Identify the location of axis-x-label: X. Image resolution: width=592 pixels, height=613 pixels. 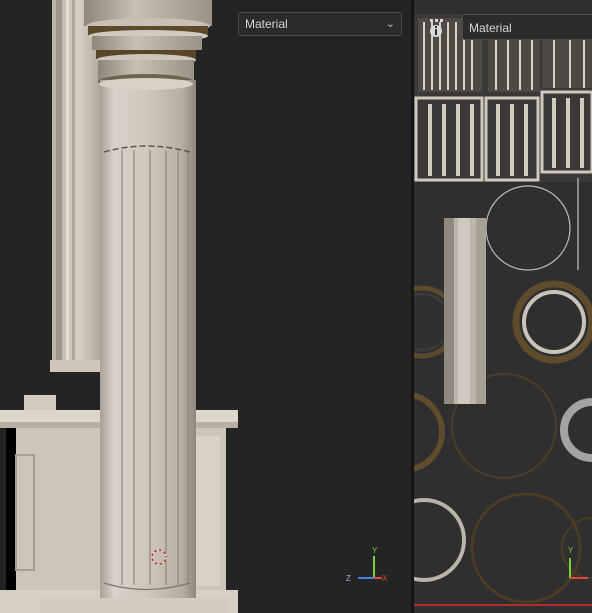
(385, 578).